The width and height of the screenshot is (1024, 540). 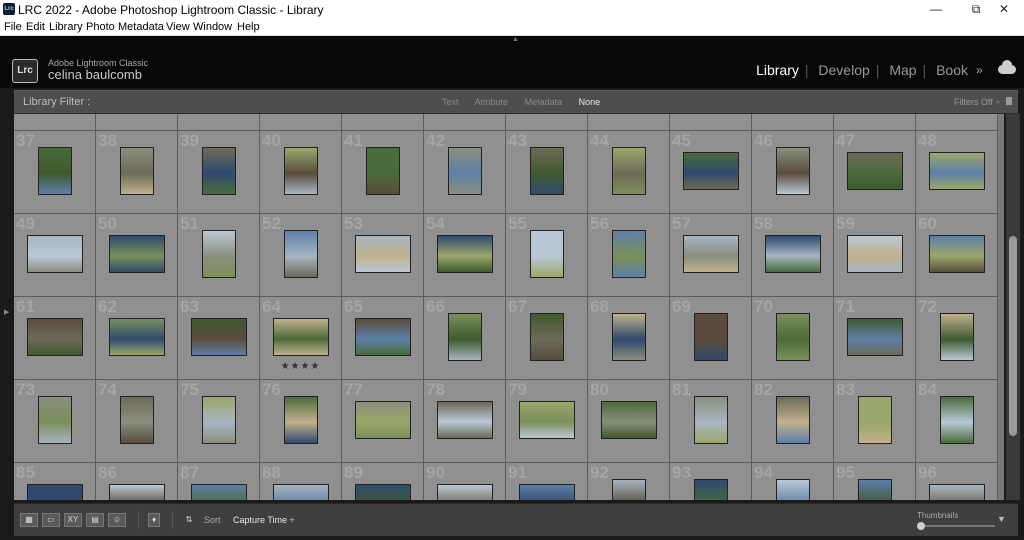 I want to click on grid-cell: 71, so click(x=875, y=338).